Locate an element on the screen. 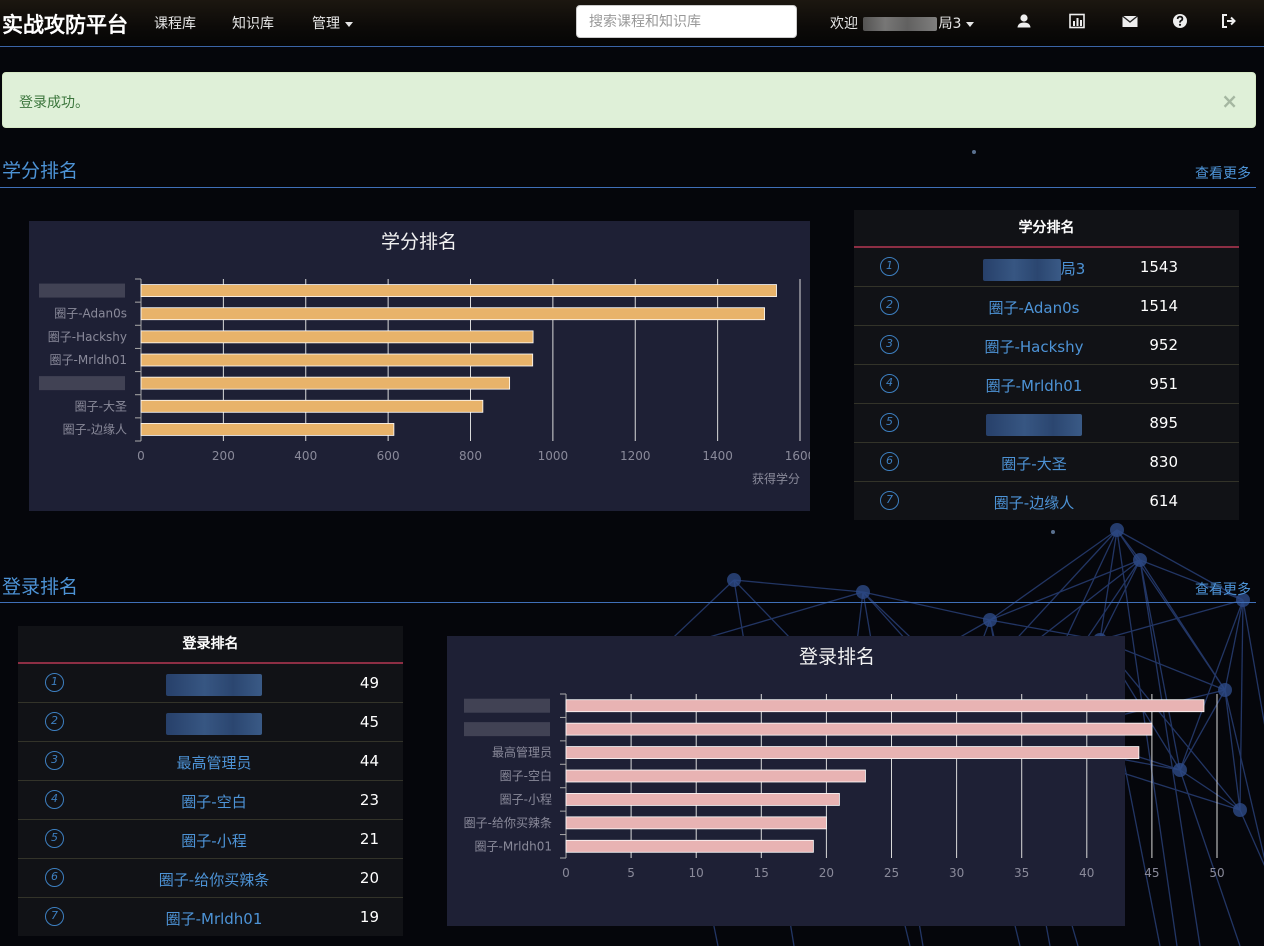 Image resolution: width=1264 pixels, height=946 pixels. credit-more-link: 查看更多 is located at coordinates (1223, 173).